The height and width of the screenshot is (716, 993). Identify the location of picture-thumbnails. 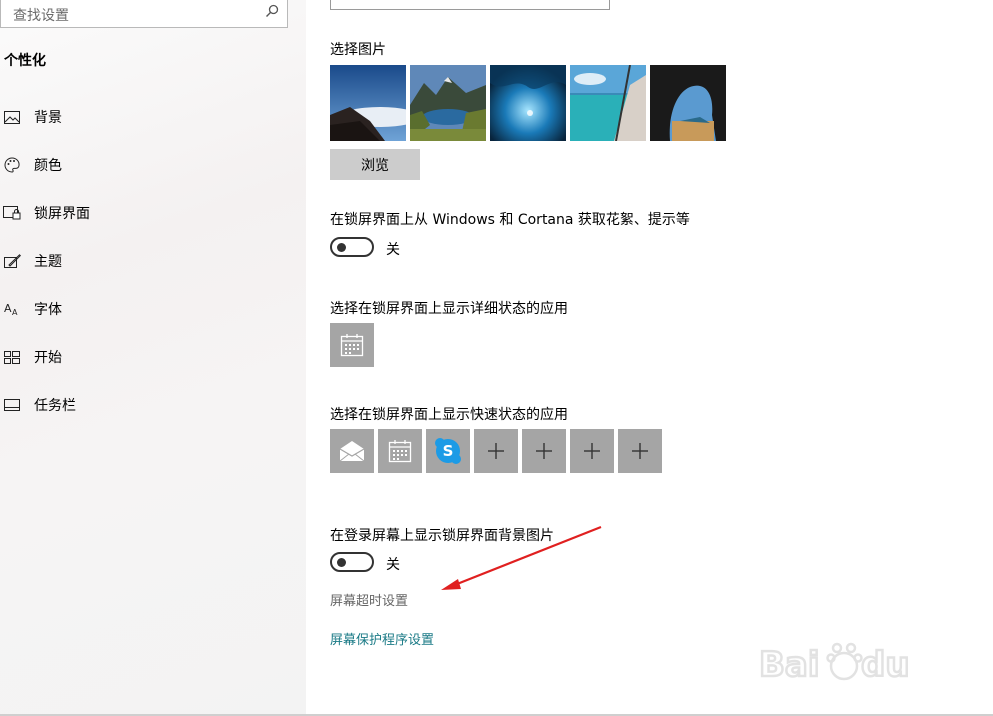
(528, 103).